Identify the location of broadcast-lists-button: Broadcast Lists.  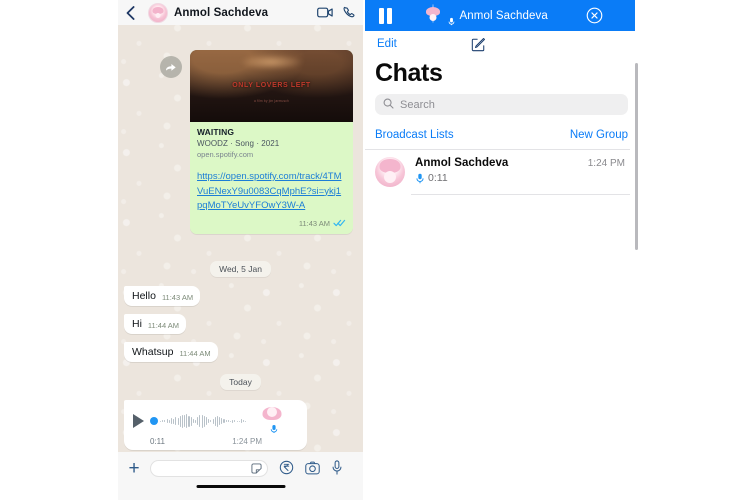
(414, 135).